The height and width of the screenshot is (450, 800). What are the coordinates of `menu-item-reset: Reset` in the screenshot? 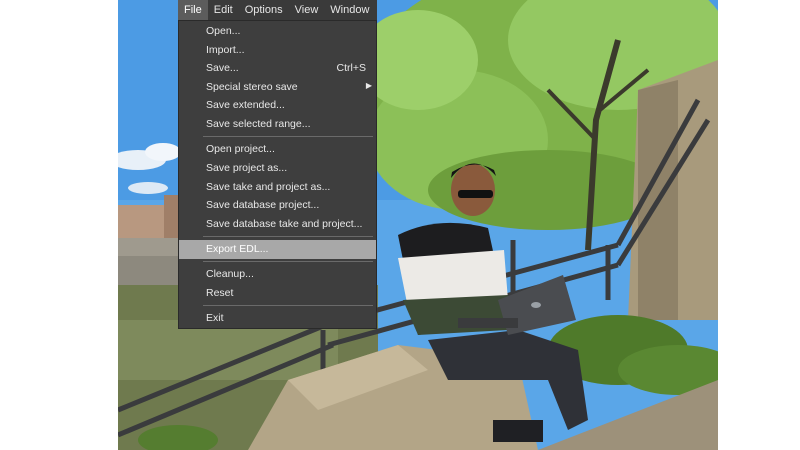 It's located at (277, 293).